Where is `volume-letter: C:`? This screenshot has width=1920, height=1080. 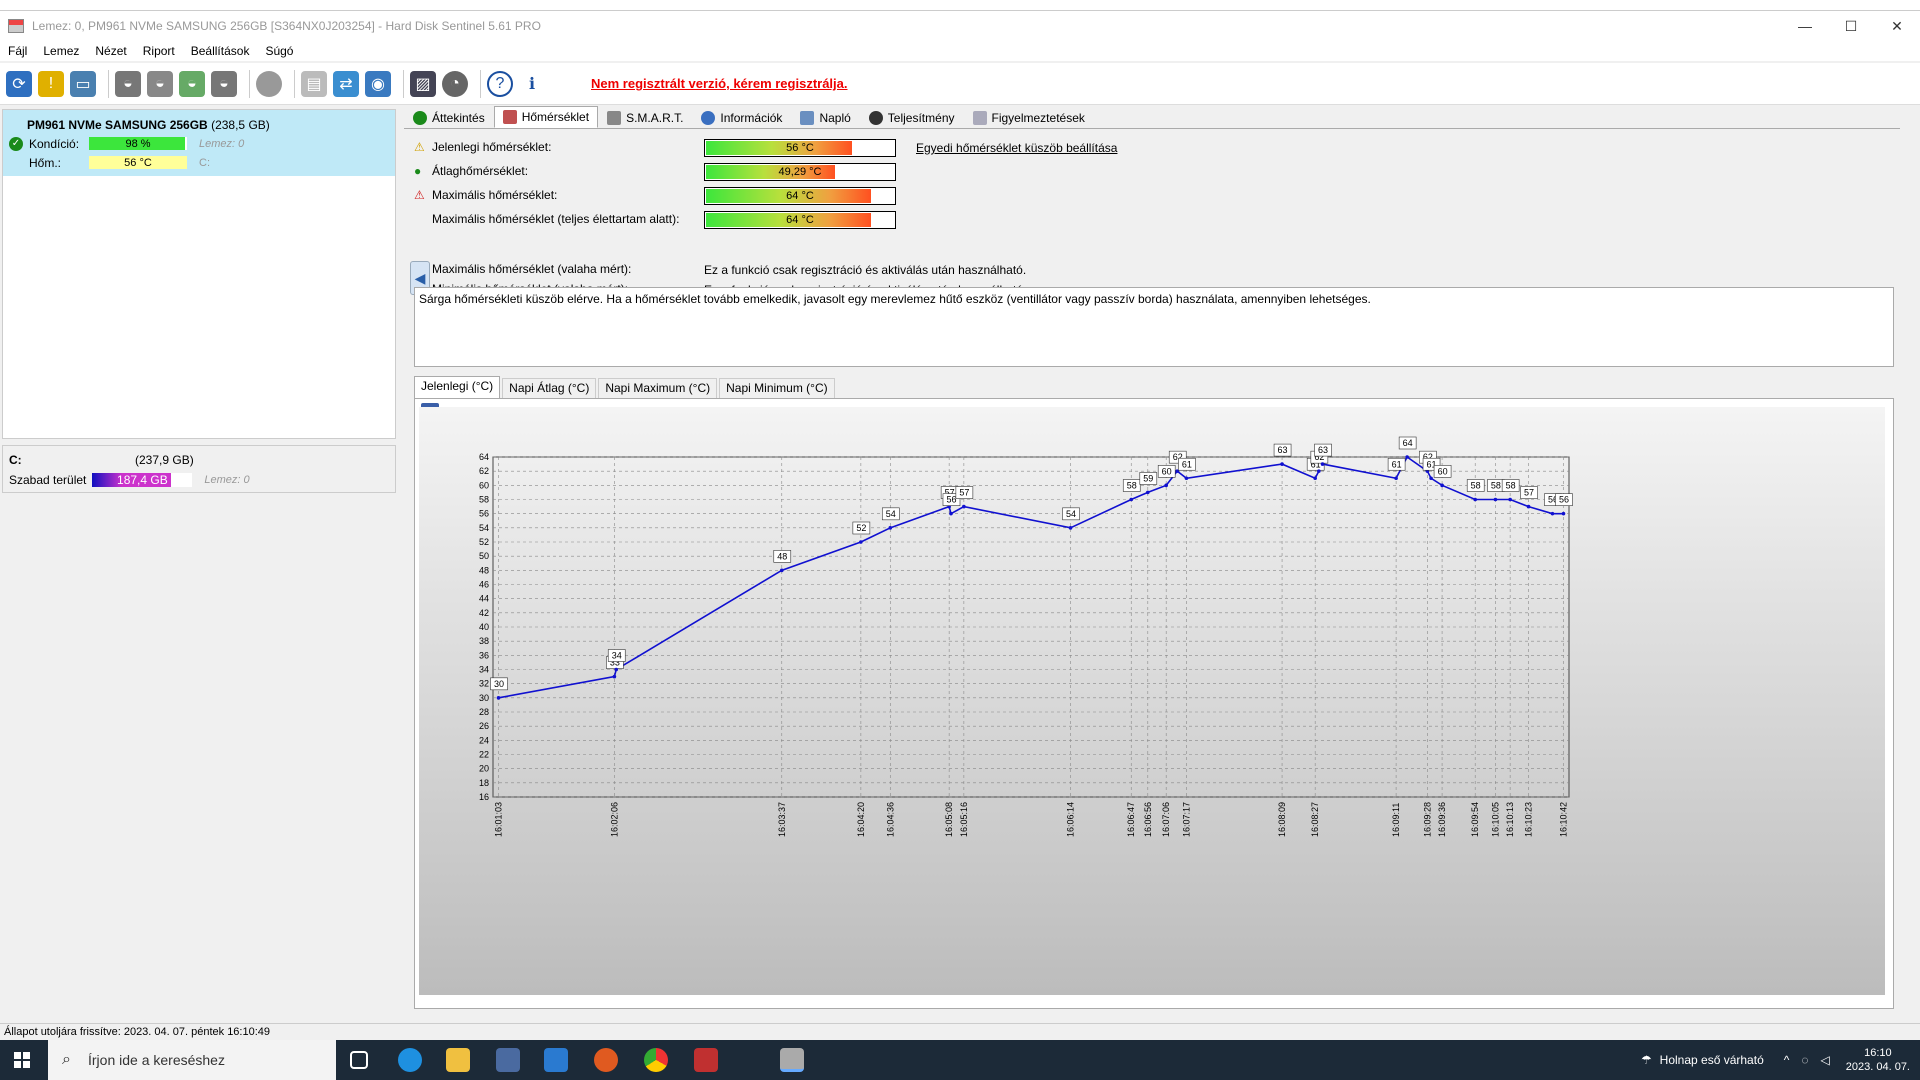
volume-letter: C: is located at coordinates (15, 460).